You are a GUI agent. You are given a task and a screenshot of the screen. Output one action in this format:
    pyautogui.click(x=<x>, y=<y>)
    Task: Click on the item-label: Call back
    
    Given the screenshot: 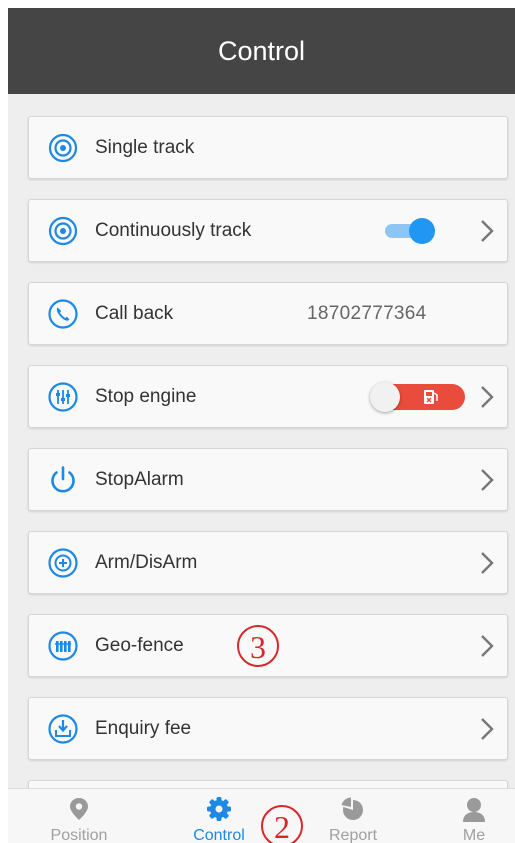 What is the action you would take?
    pyautogui.click(x=134, y=313)
    